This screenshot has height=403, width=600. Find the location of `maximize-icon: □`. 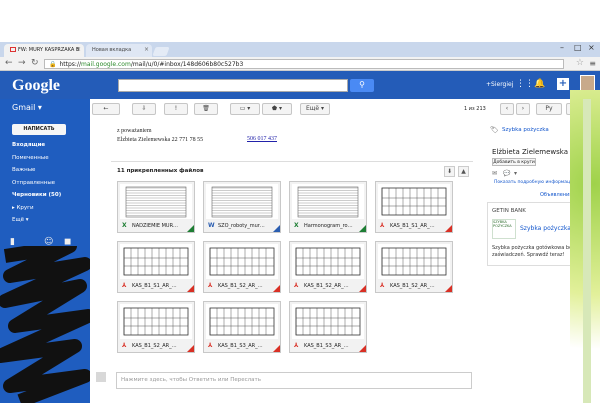

maximize-icon: □ is located at coordinates (578, 47).